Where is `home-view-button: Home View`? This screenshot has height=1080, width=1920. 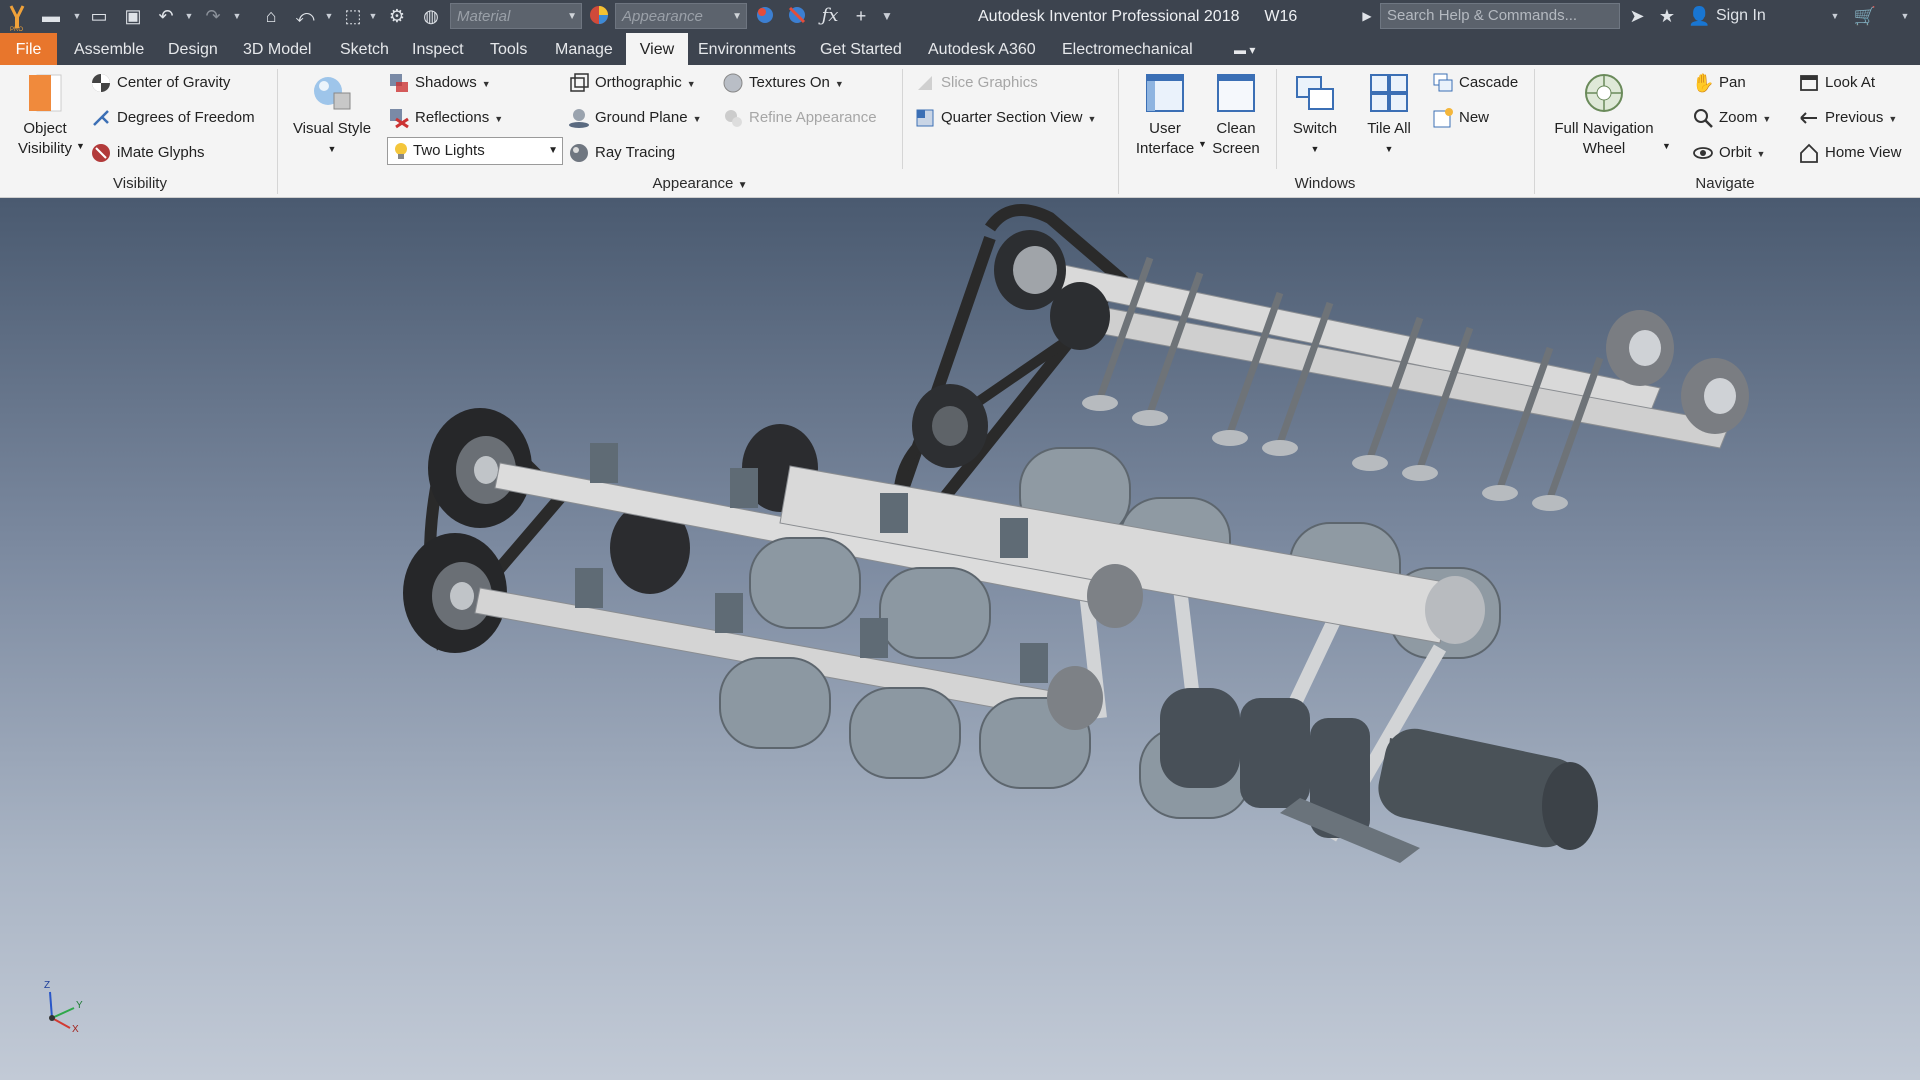
home-view-button: Home View is located at coordinates (1849, 153).